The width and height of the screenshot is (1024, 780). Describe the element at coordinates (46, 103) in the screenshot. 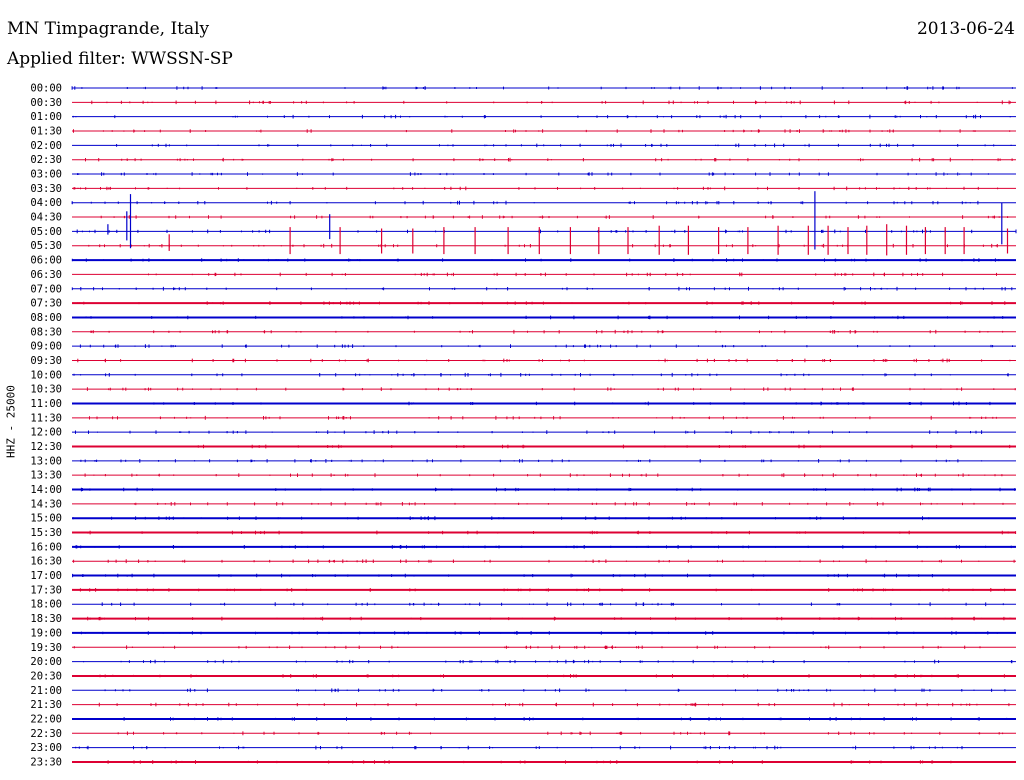

I see `time-label: 00:30` at that location.